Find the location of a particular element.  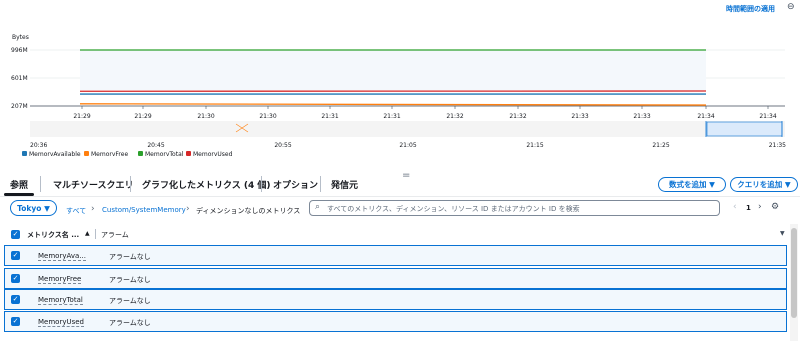

apply-time-range-link: 時間範囲の適用 is located at coordinates (750, 9).